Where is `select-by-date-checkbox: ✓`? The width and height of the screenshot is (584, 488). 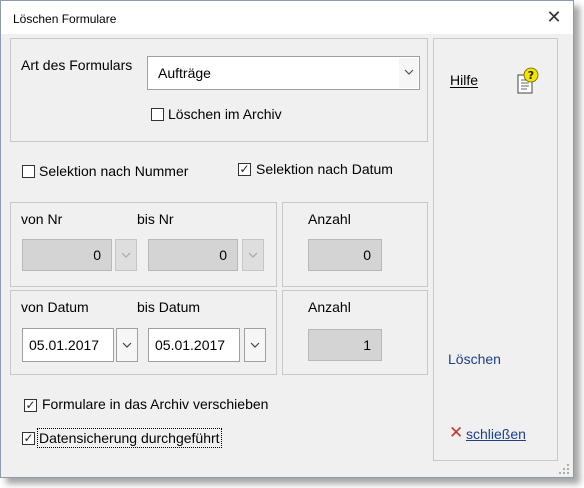
select-by-date-checkbox: ✓ is located at coordinates (244, 169).